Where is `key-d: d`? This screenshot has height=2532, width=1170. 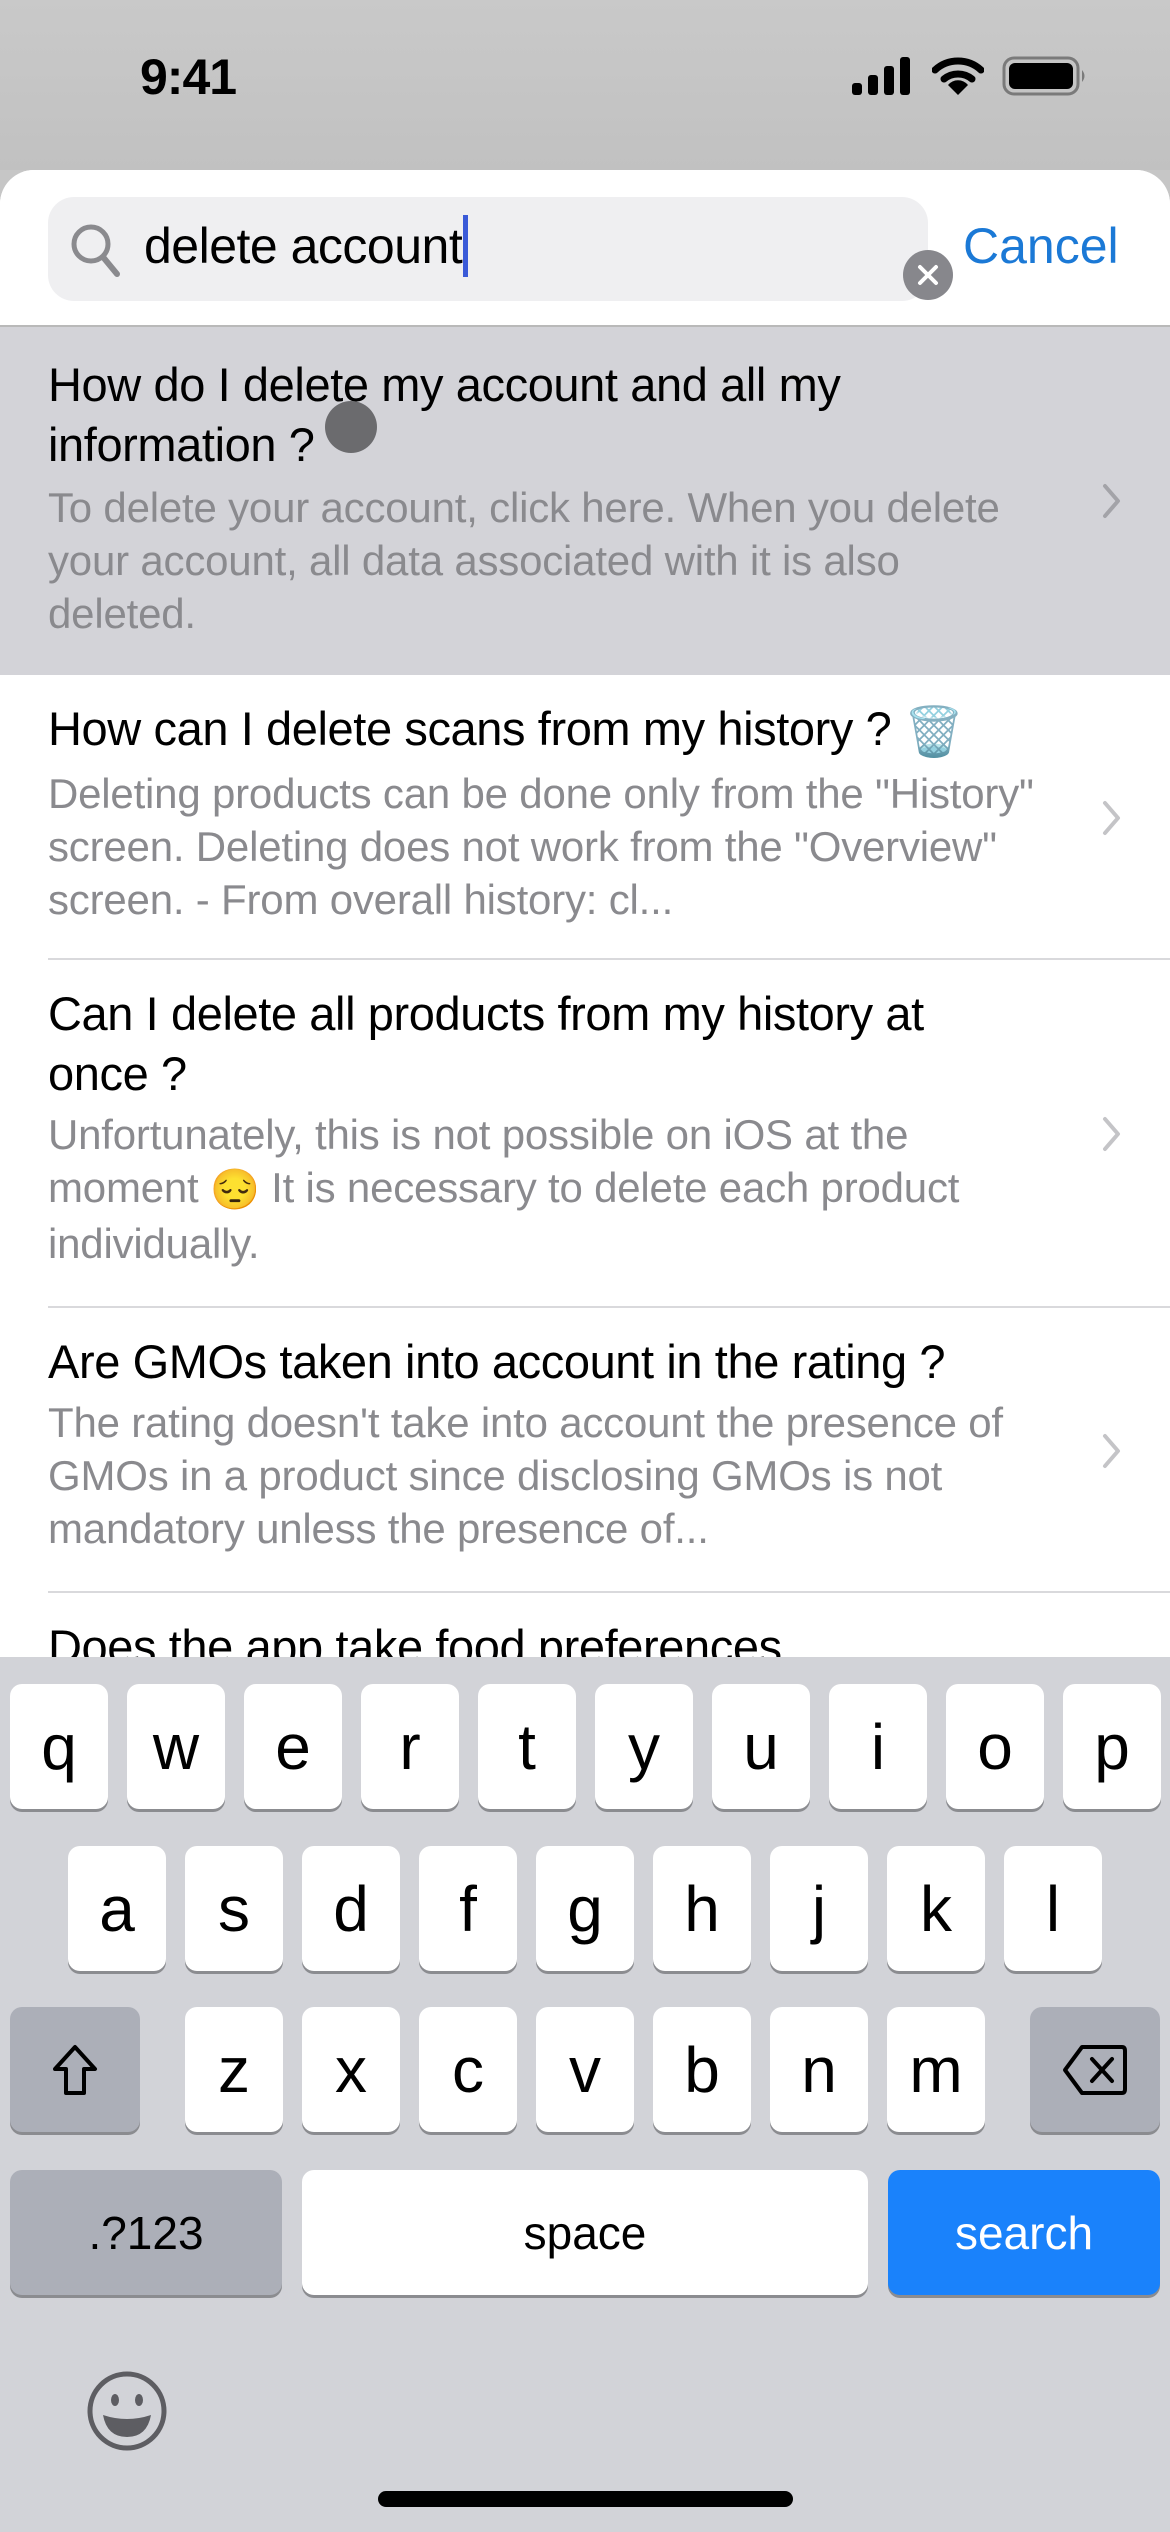 key-d: d is located at coordinates (351, 1908).